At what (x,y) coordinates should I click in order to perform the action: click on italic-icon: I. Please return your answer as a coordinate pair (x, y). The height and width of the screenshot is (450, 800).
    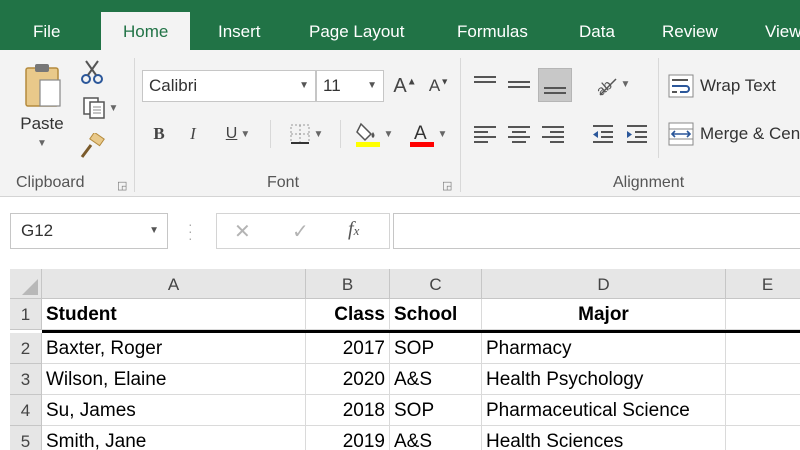
    Looking at the image, I should click on (193, 133).